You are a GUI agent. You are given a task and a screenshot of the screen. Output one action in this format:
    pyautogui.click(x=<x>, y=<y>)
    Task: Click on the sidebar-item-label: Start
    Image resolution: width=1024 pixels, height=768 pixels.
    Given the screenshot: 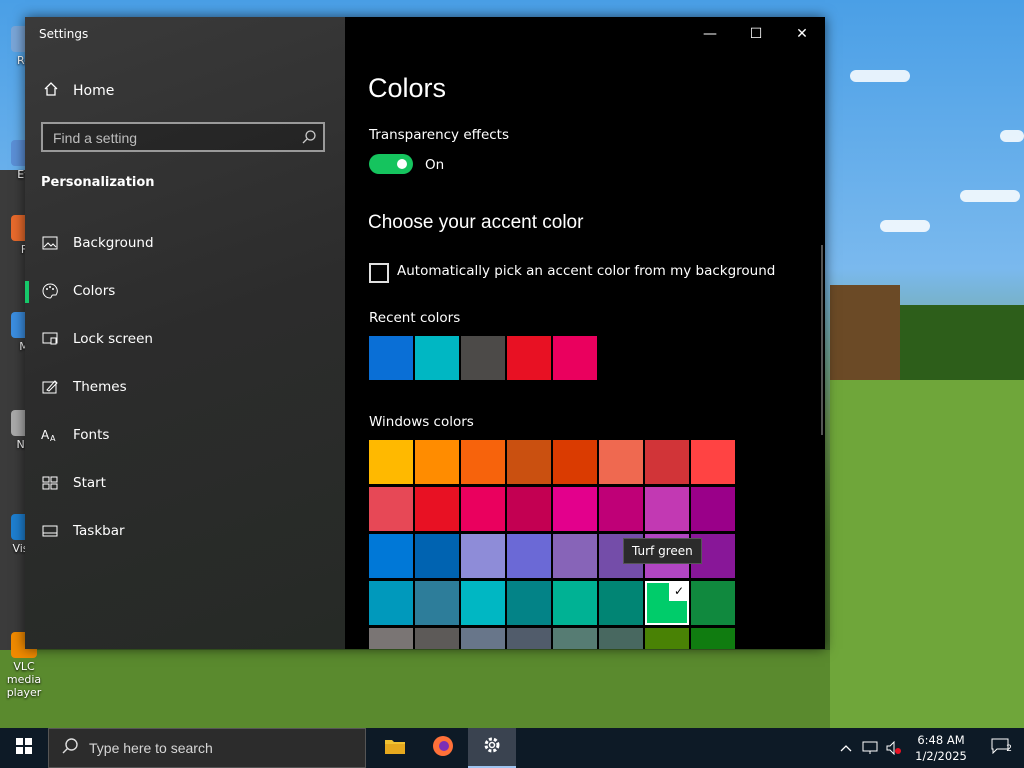 What is the action you would take?
    pyautogui.click(x=89, y=483)
    